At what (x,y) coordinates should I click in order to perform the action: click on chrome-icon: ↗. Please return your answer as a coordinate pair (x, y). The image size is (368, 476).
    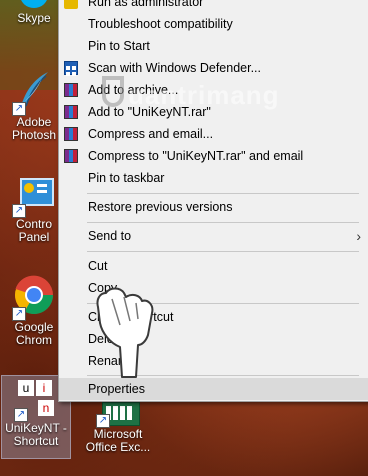
    Looking at the image, I should click on (34, 298).